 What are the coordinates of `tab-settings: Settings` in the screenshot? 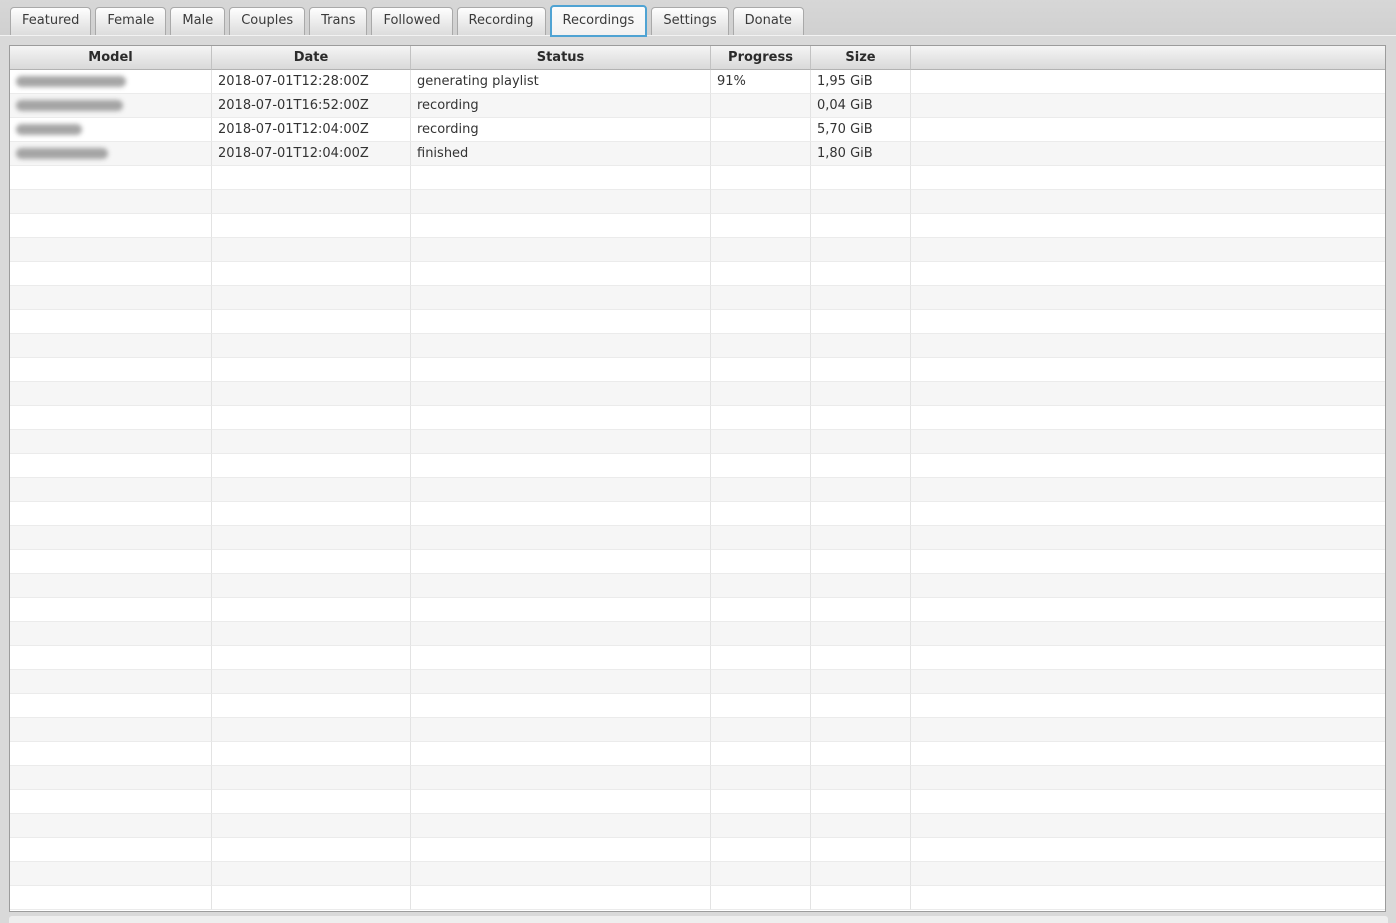 It's located at (690, 21).